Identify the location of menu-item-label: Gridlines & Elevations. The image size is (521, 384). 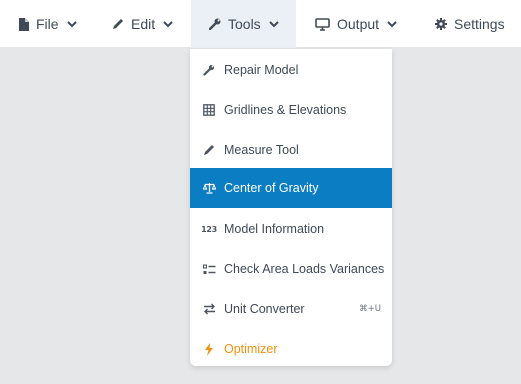
(285, 110).